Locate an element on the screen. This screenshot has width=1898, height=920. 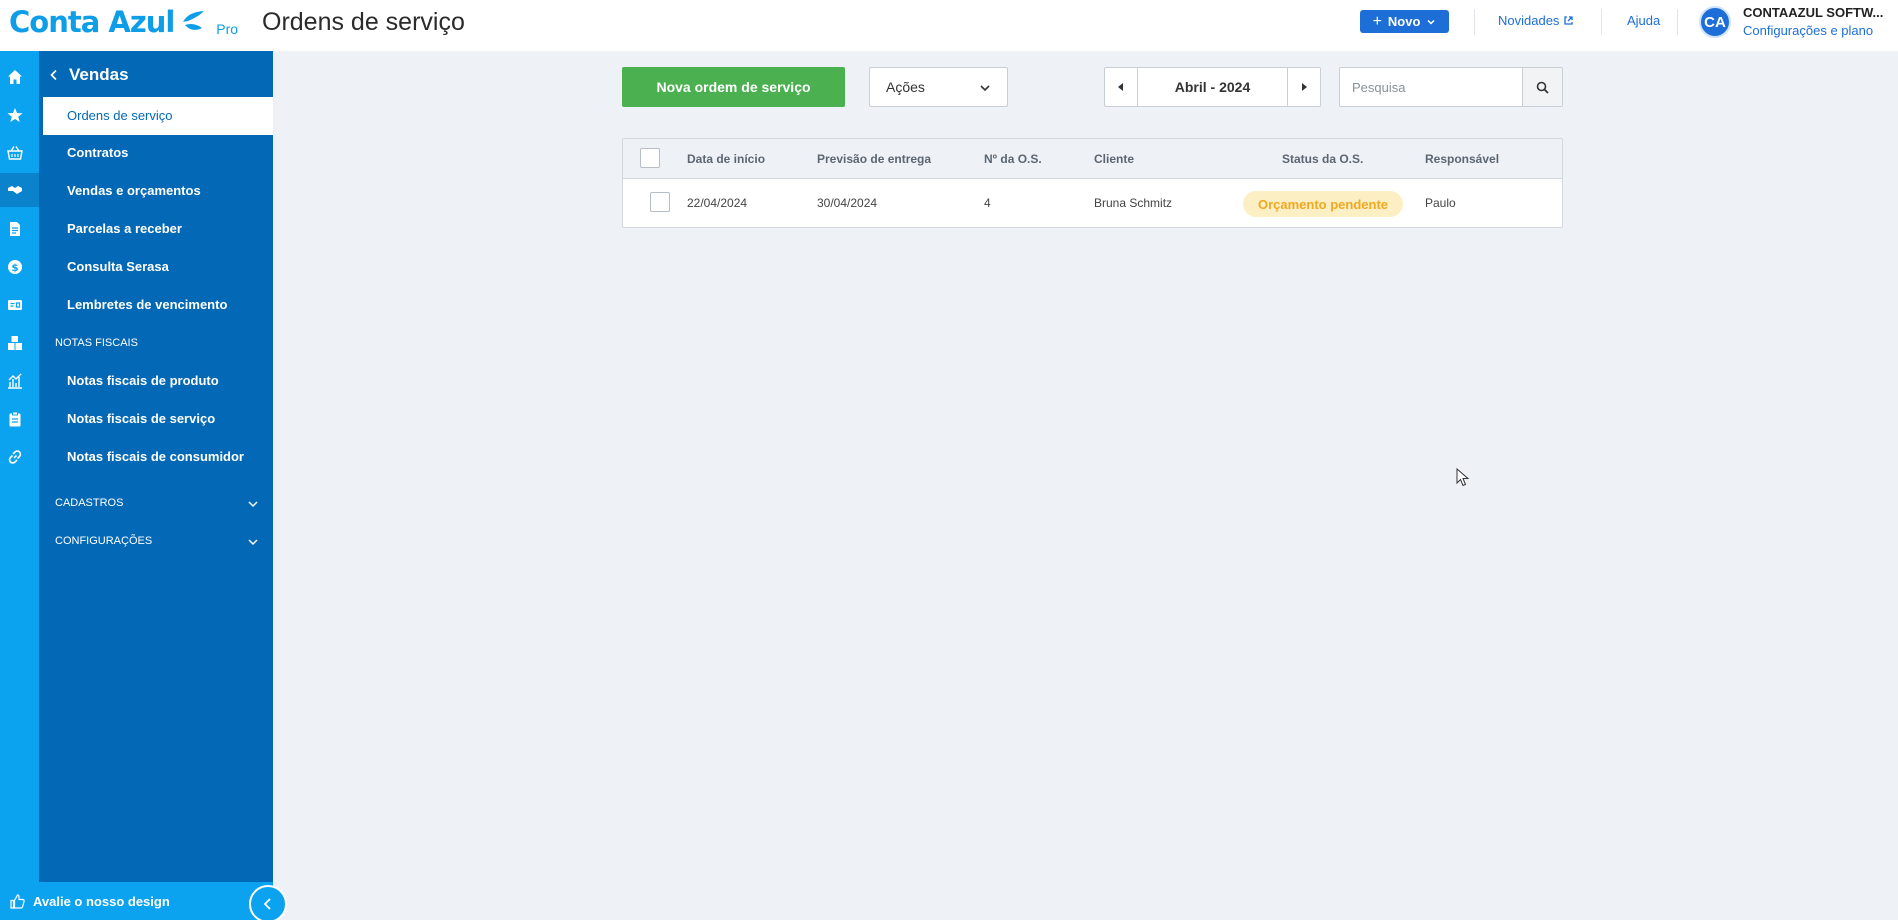
home-icon is located at coordinates (15, 77).